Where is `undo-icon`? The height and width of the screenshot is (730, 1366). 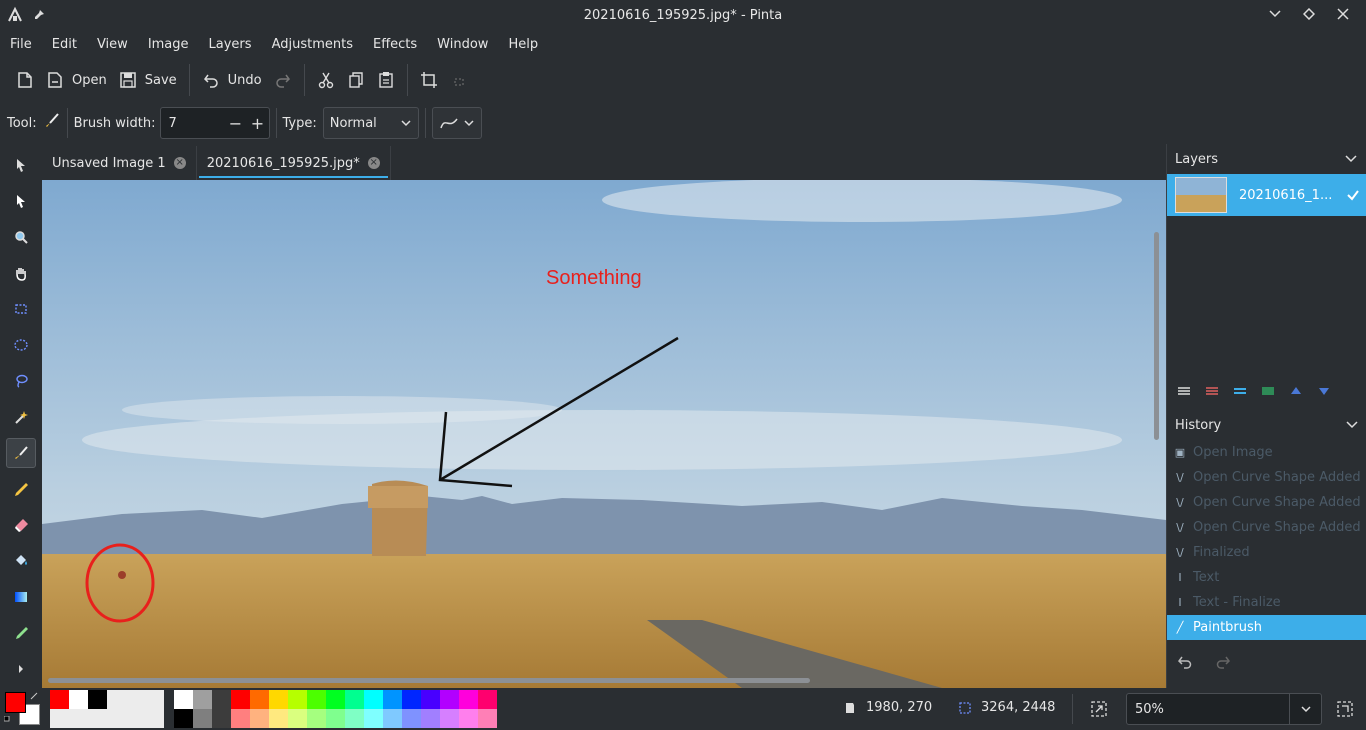
undo-icon is located at coordinates (1185, 662).